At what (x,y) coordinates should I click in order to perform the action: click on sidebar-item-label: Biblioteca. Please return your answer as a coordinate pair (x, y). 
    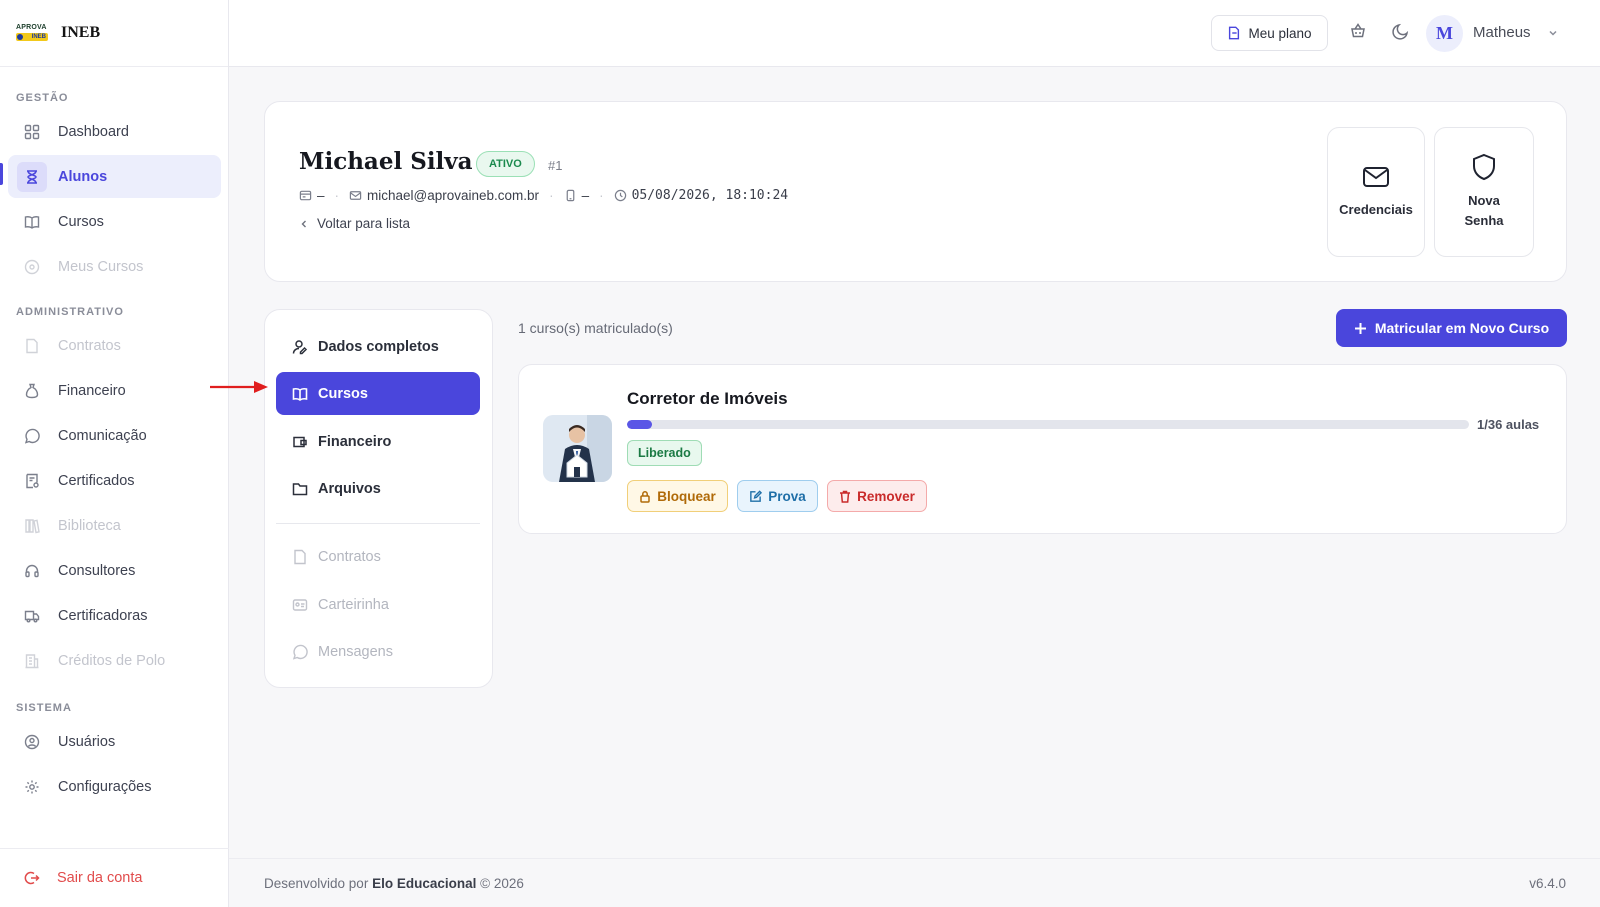
    Looking at the image, I should click on (89, 525).